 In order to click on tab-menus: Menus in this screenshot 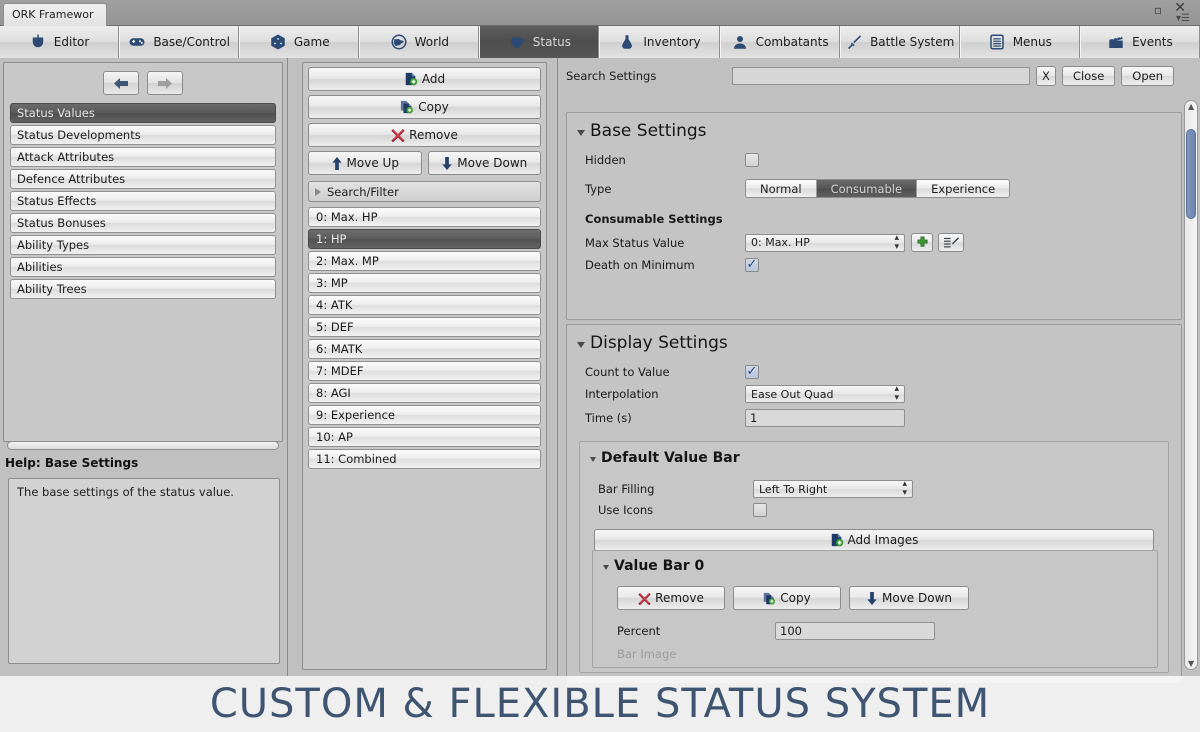, I will do `click(1019, 42)`.